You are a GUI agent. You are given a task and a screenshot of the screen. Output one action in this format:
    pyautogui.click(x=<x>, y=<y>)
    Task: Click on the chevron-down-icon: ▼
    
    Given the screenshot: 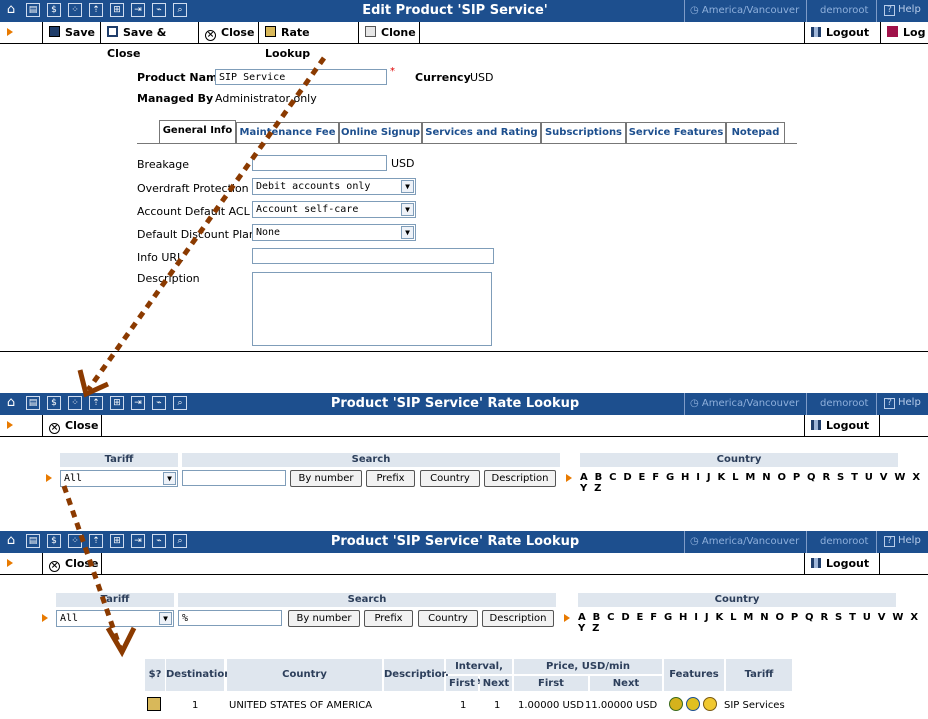 What is the action you would take?
    pyautogui.click(x=169, y=478)
    